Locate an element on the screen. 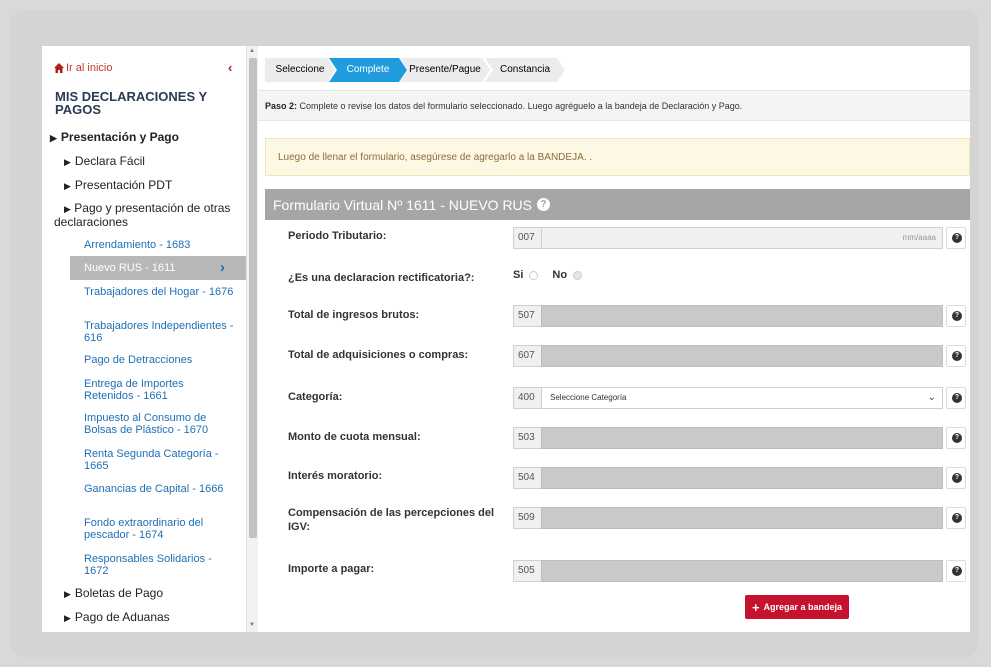 This screenshot has width=991, height=667. sidebar-item-label: Pago de Aduanas is located at coordinates (122, 617).